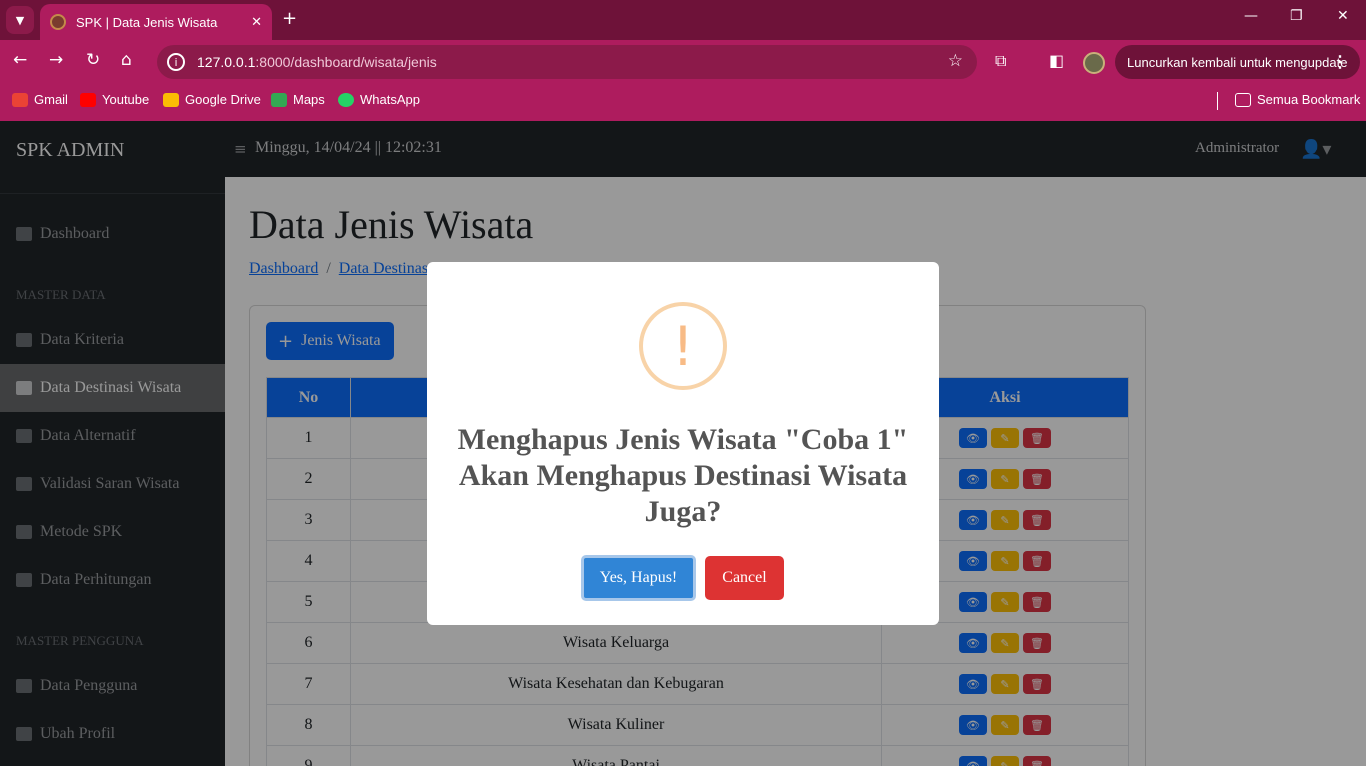 The height and width of the screenshot is (766, 1366). What do you see at coordinates (1297, 99) in the screenshot?
I see `all-bookmarks: Semua Bookmark` at bounding box center [1297, 99].